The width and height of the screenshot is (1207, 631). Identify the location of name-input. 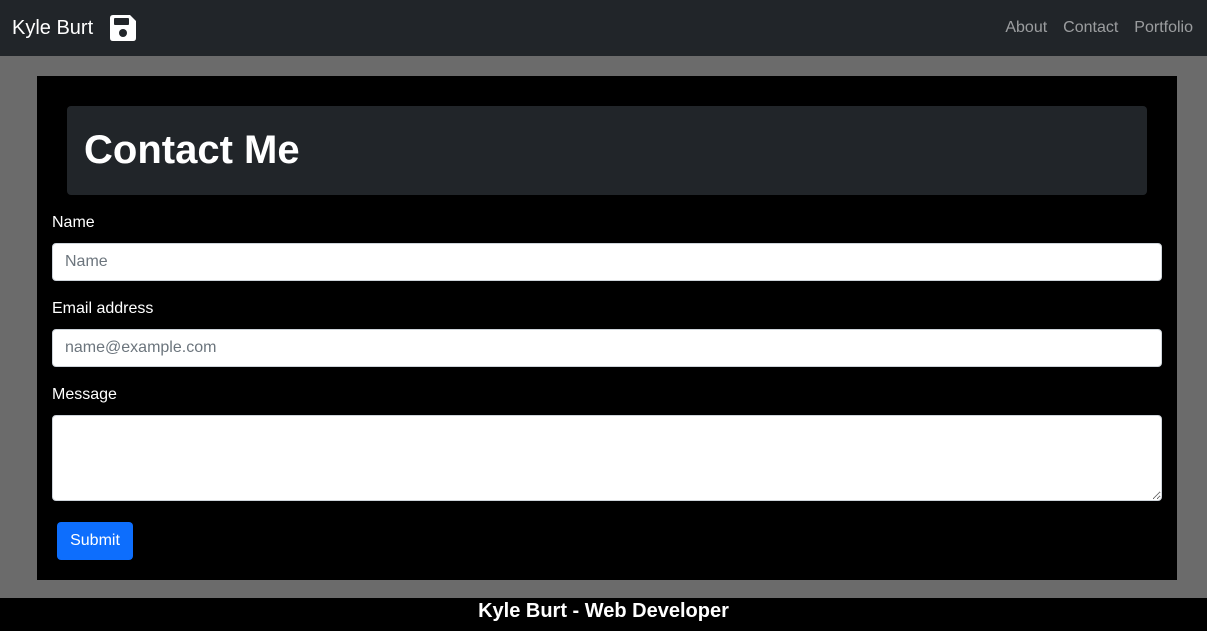
(607, 262).